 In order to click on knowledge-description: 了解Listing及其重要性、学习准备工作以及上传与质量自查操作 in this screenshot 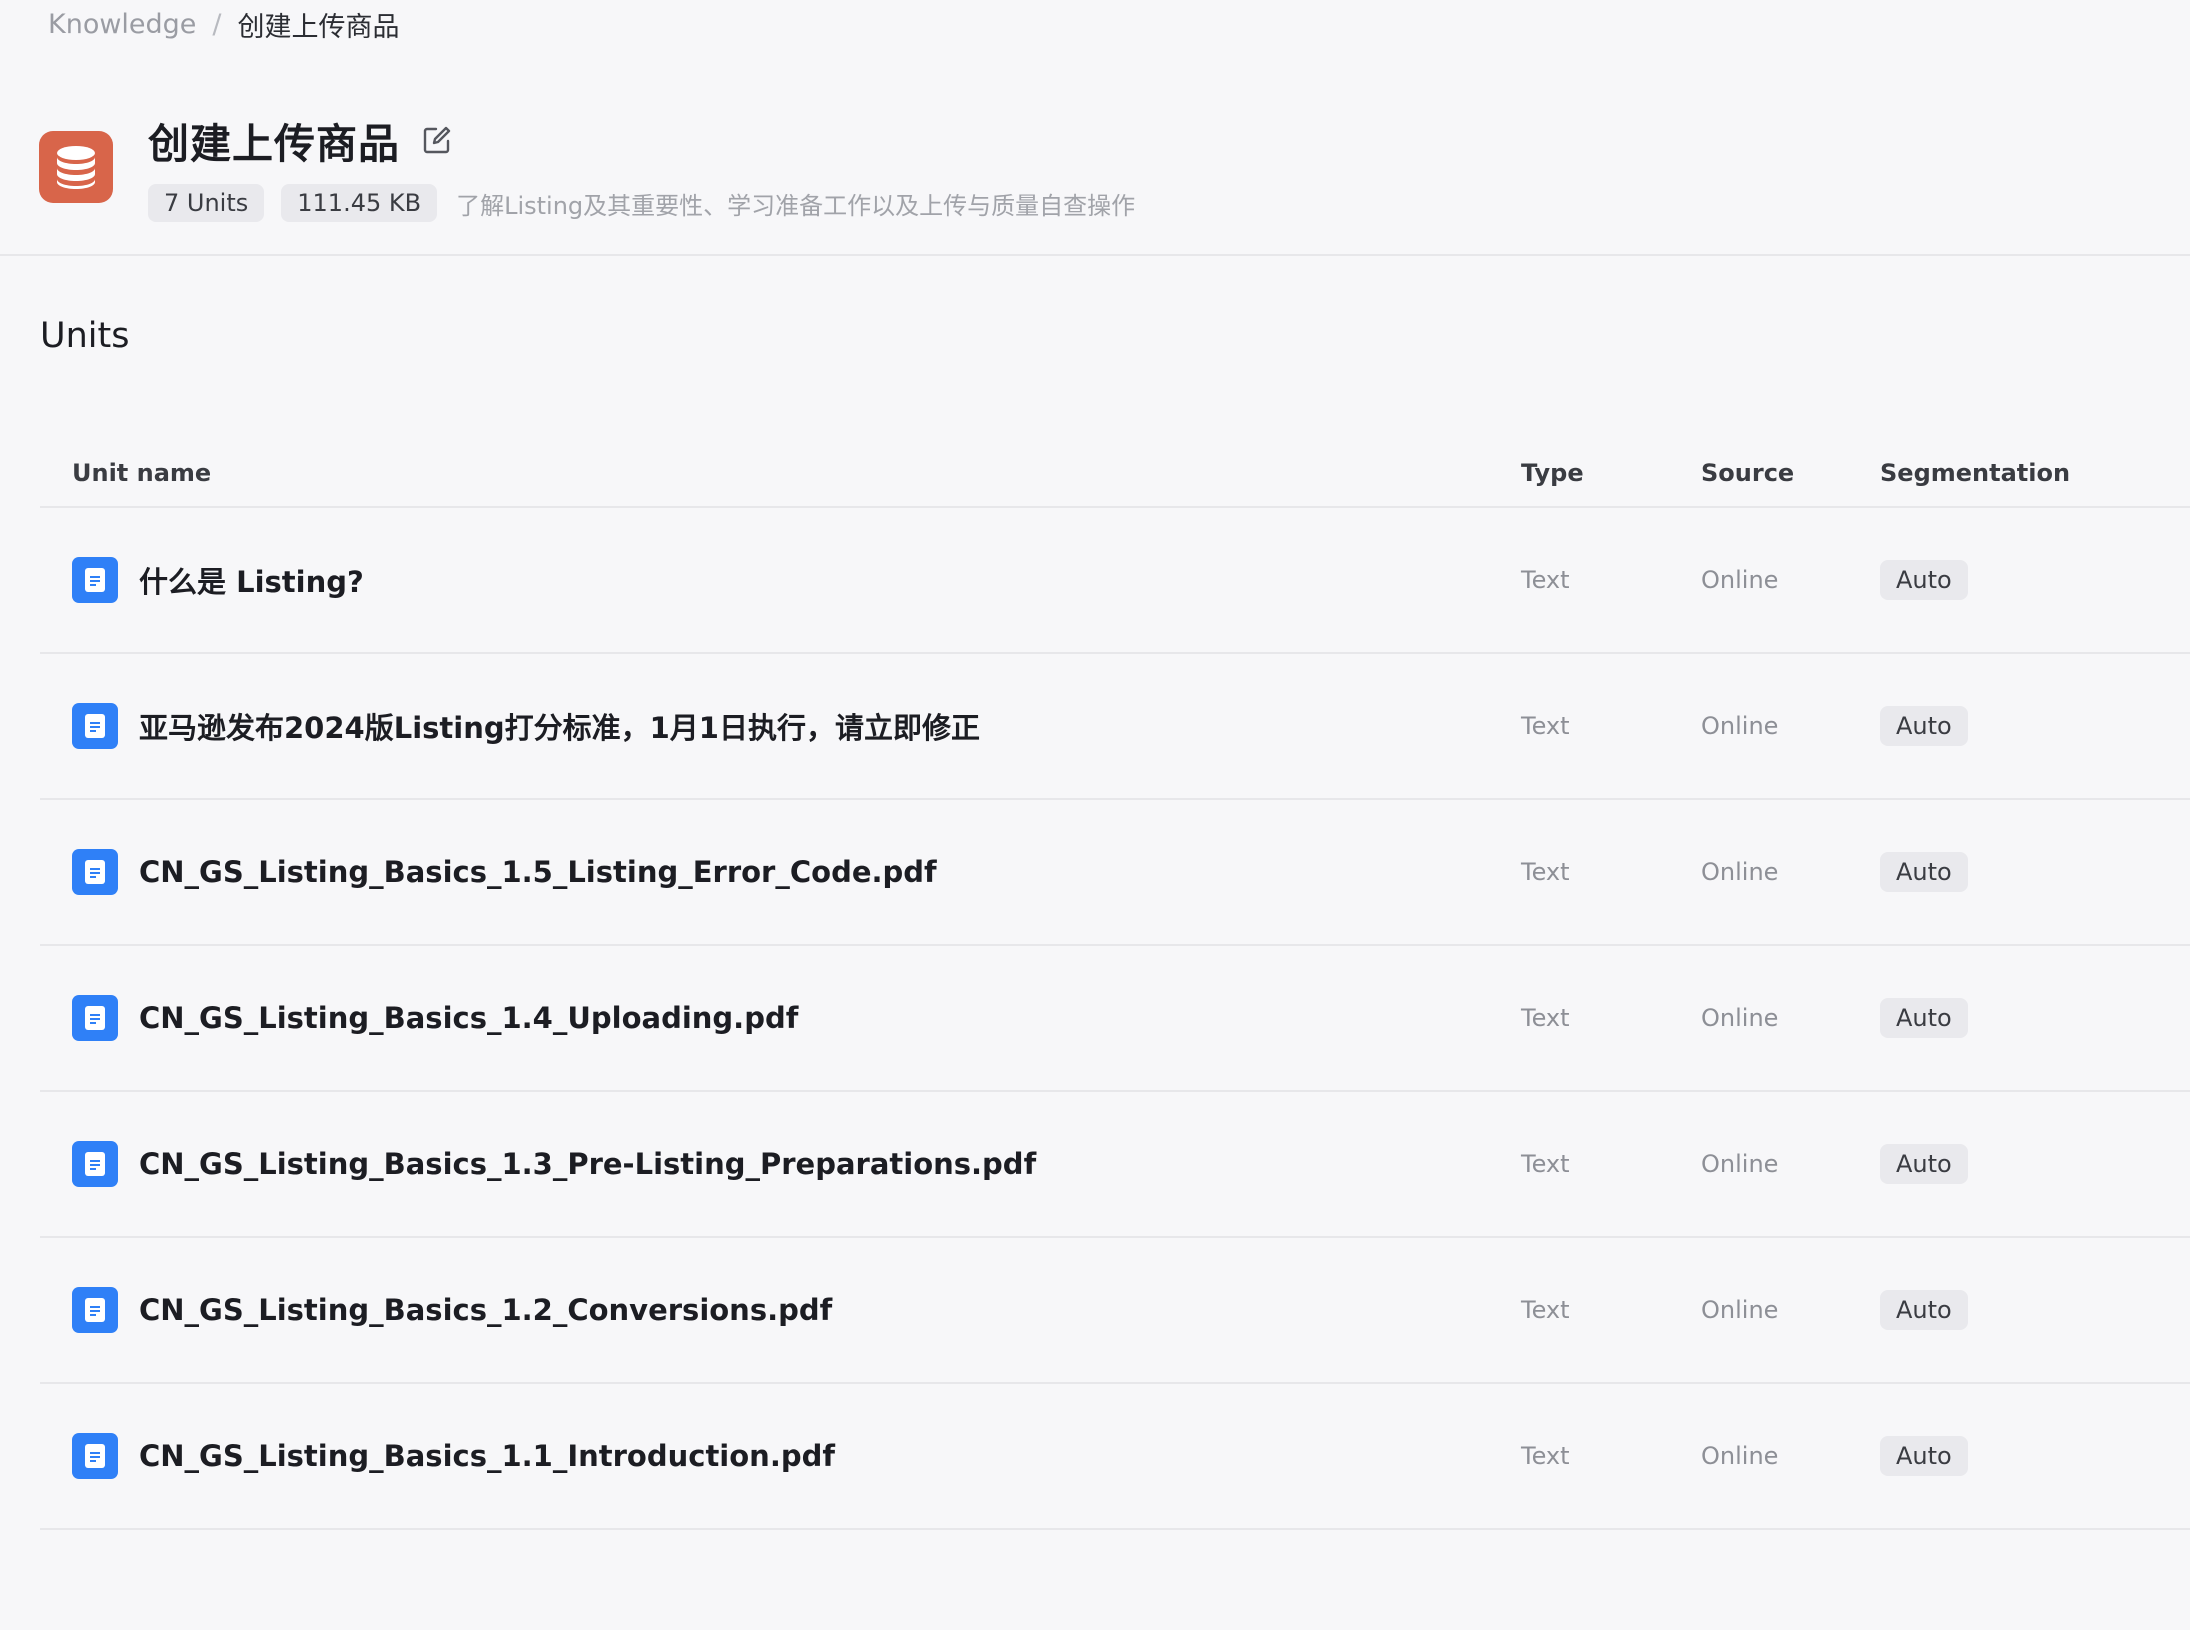, I will do `click(796, 205)`.